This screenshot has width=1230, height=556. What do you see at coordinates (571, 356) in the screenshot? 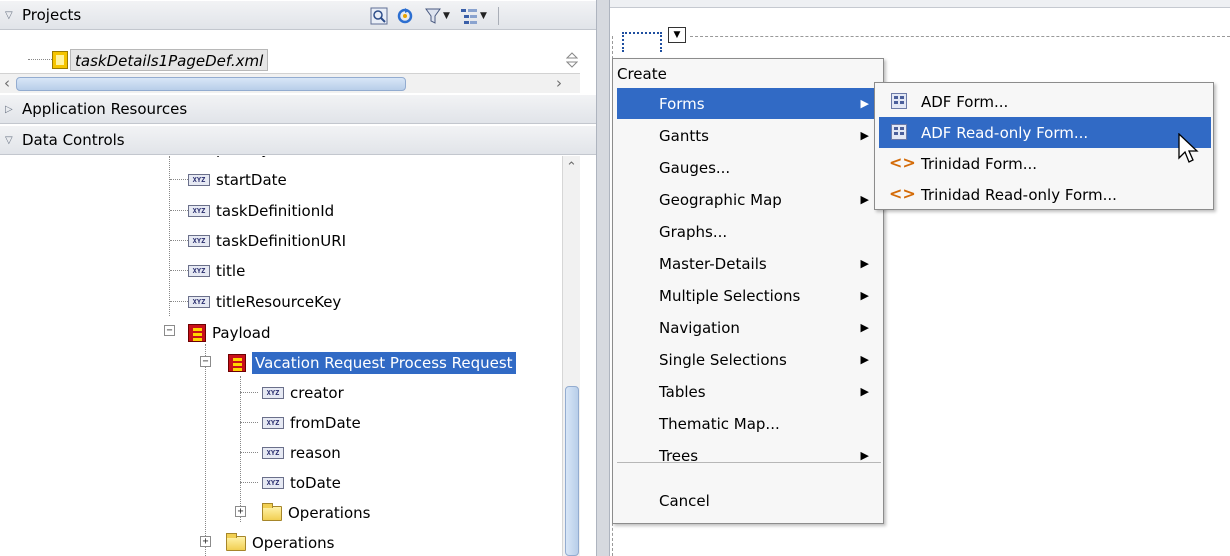
I see `vertical-scrollbar: ⌃` at bounding box center [571, 356].